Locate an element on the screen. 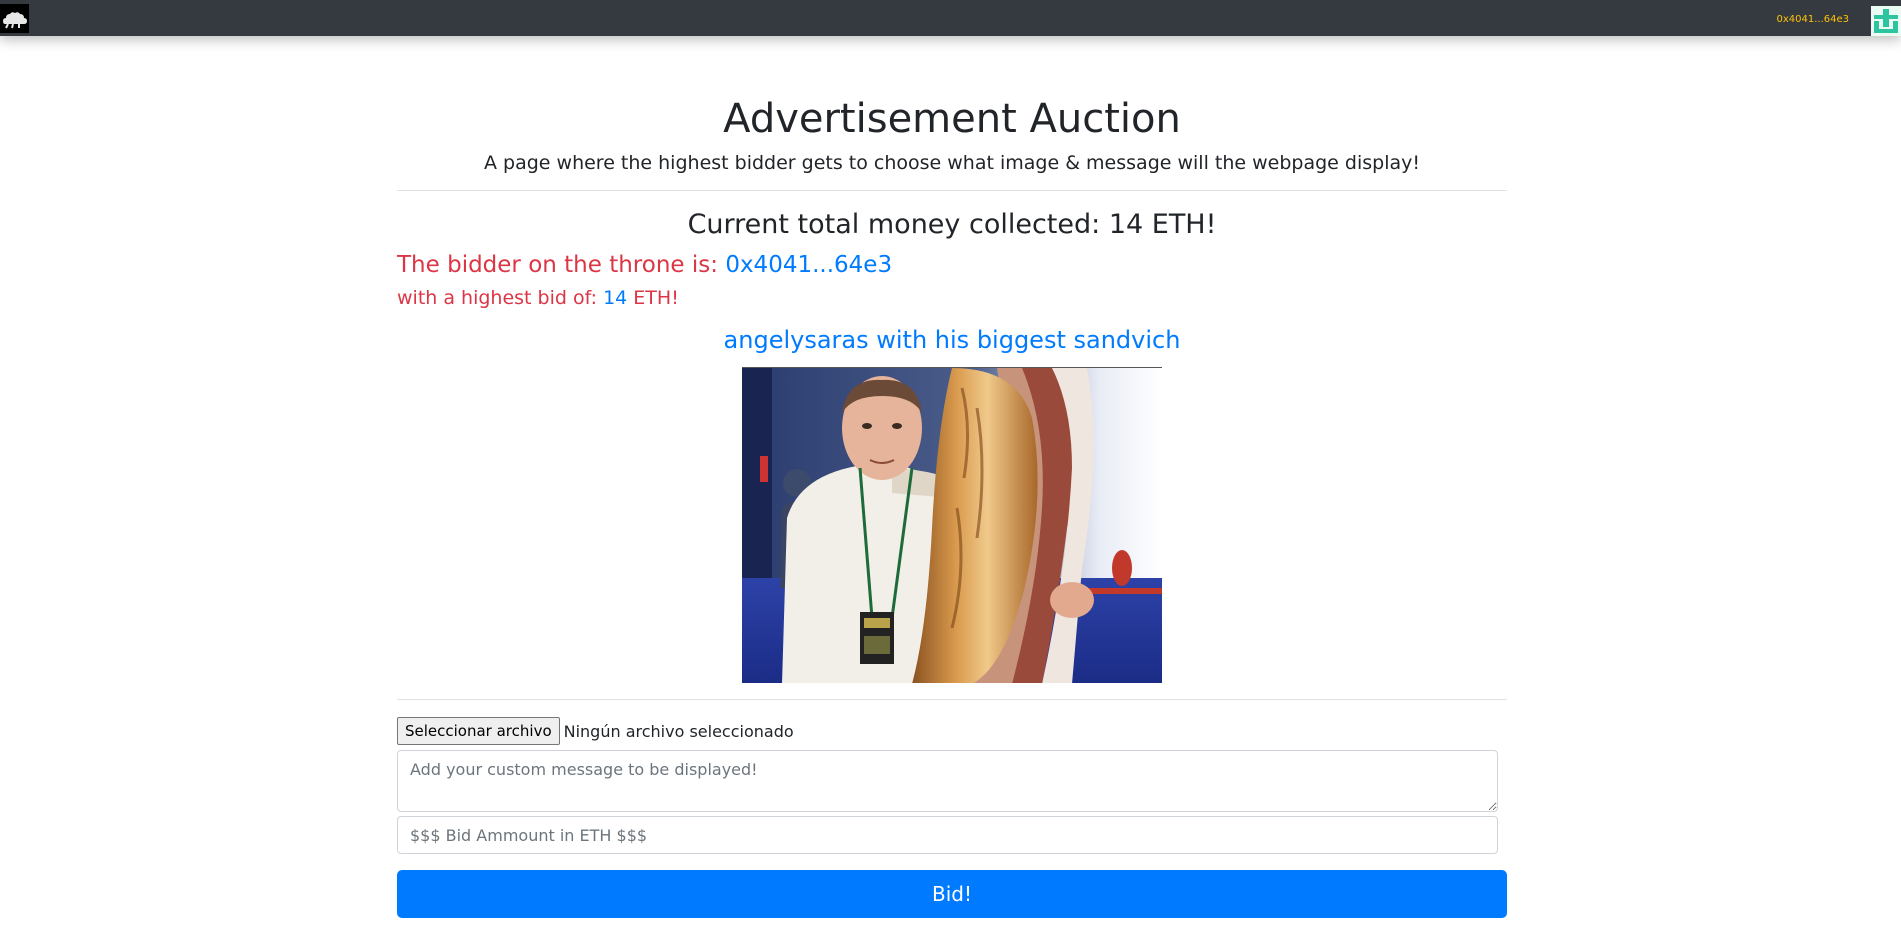  highest-bid-unit: ETH! is located at coordinates (653, 298).